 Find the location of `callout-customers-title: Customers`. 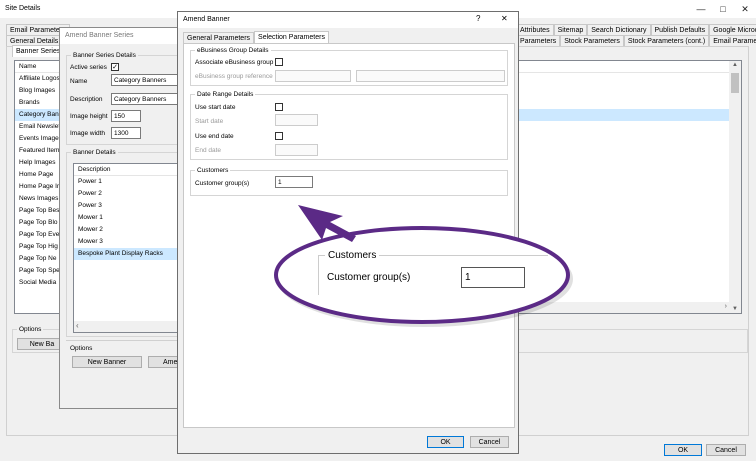

callout-customers-title: Customers is located at coordinates (352, 255).